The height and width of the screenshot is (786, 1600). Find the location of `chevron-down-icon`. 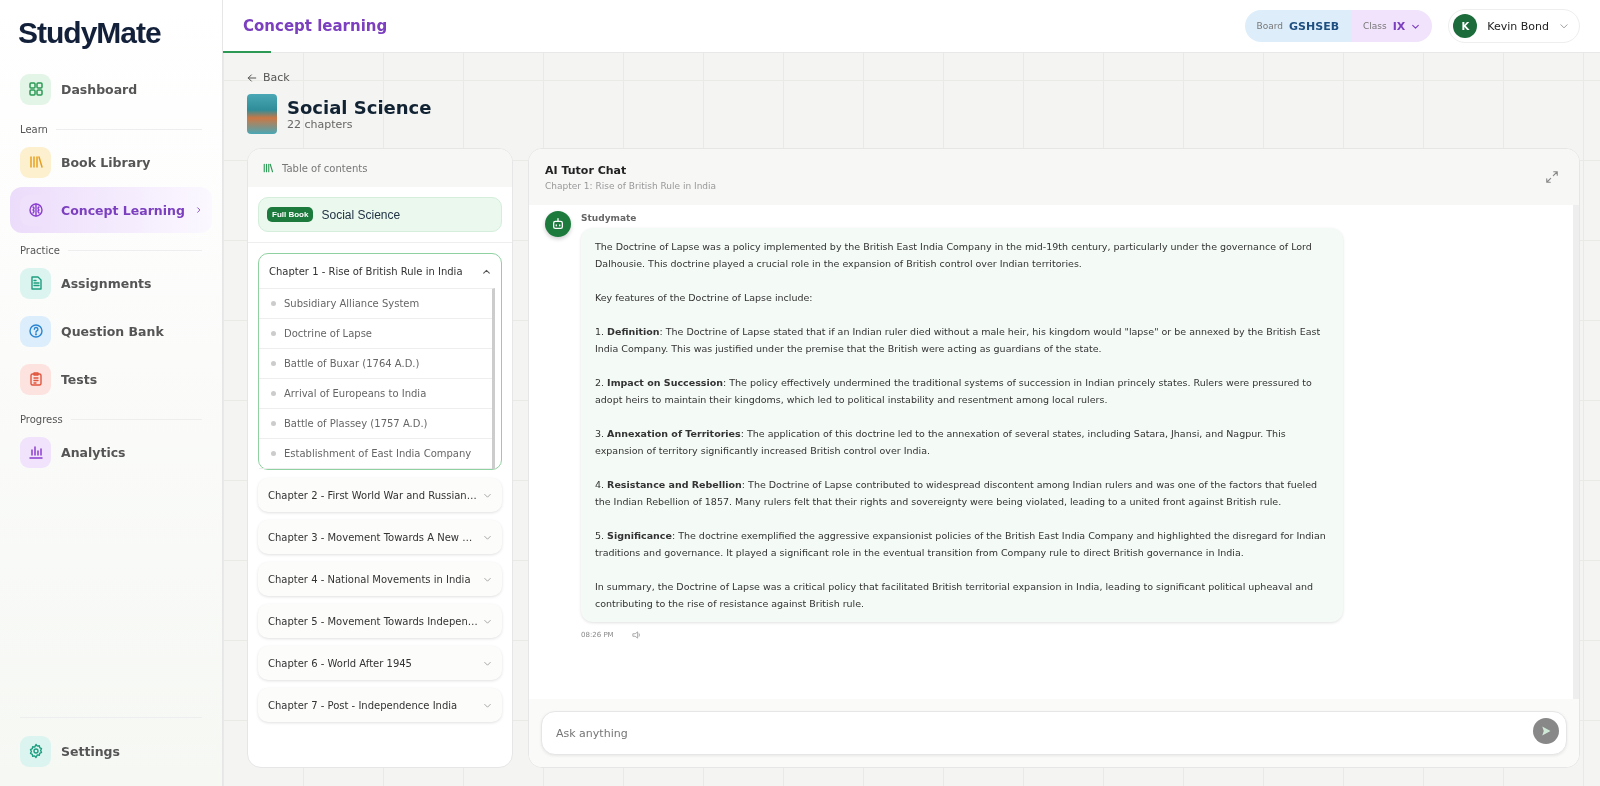

chevron-down-icon is located at coordinates (1564, 26).